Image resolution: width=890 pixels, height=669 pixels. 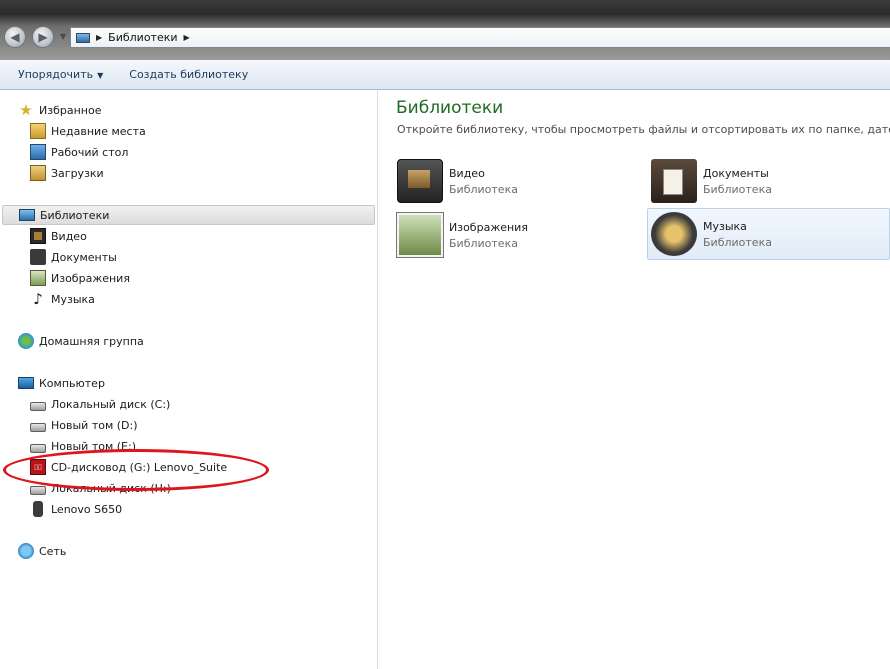 I want to click on recent-pages-dropdown-icon: ▼, so click(x=63, y=36).